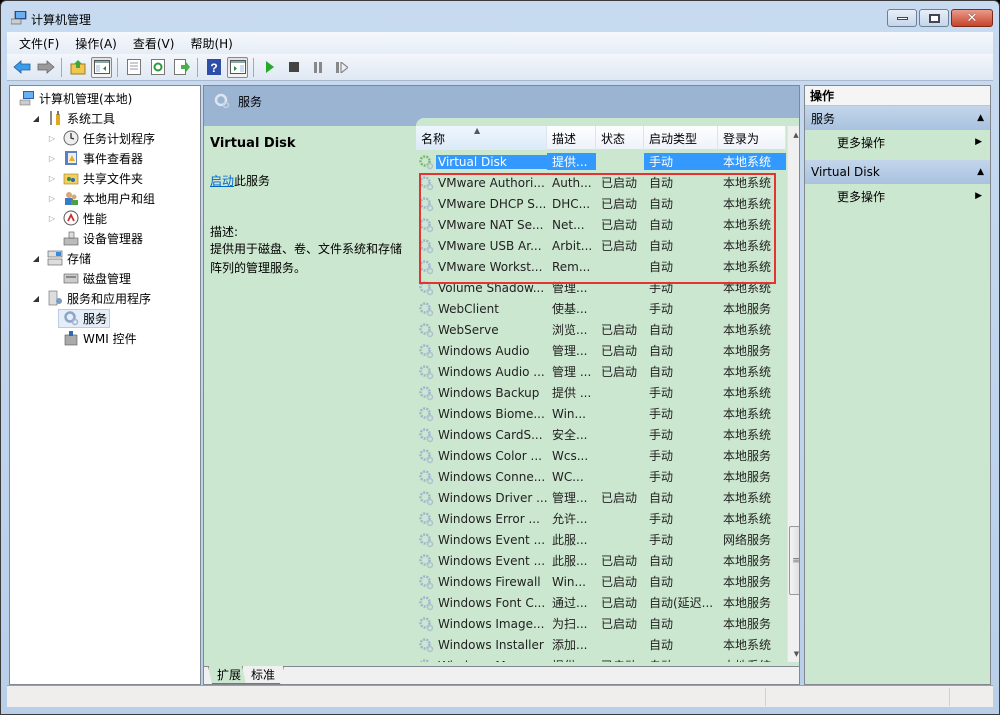 This screenshot has height=715, width=1000. Describe the element at coordinates (39, 43) in the screenshot. I see `menu-file: 文件(F)` at that location.